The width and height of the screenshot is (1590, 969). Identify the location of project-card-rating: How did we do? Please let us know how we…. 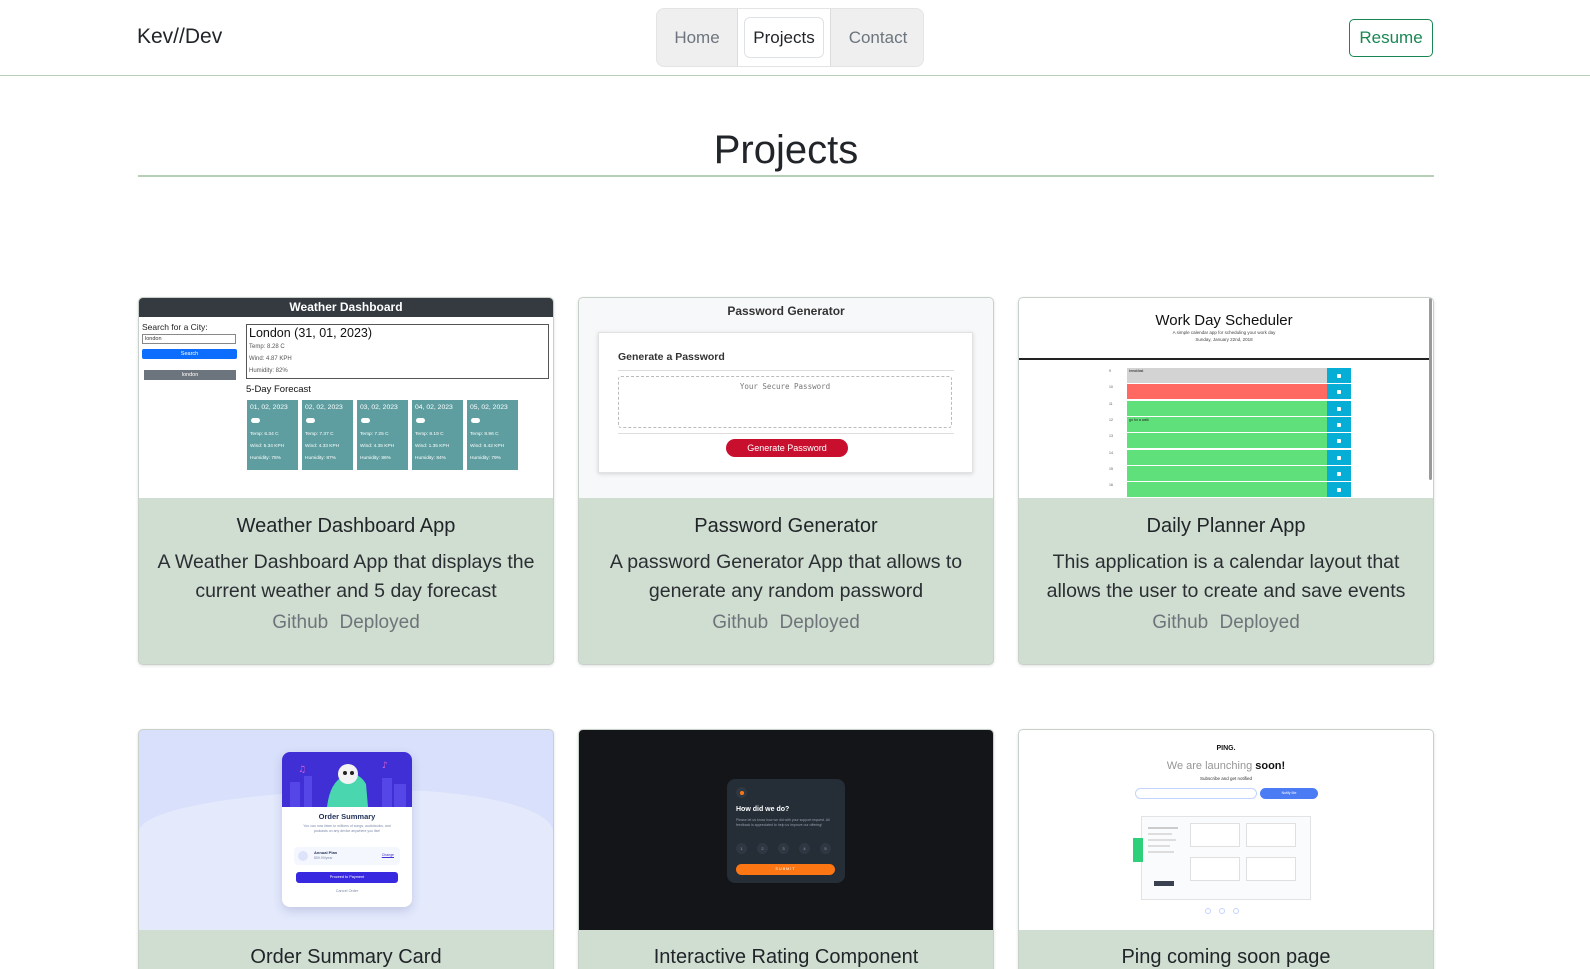
(786, 849).